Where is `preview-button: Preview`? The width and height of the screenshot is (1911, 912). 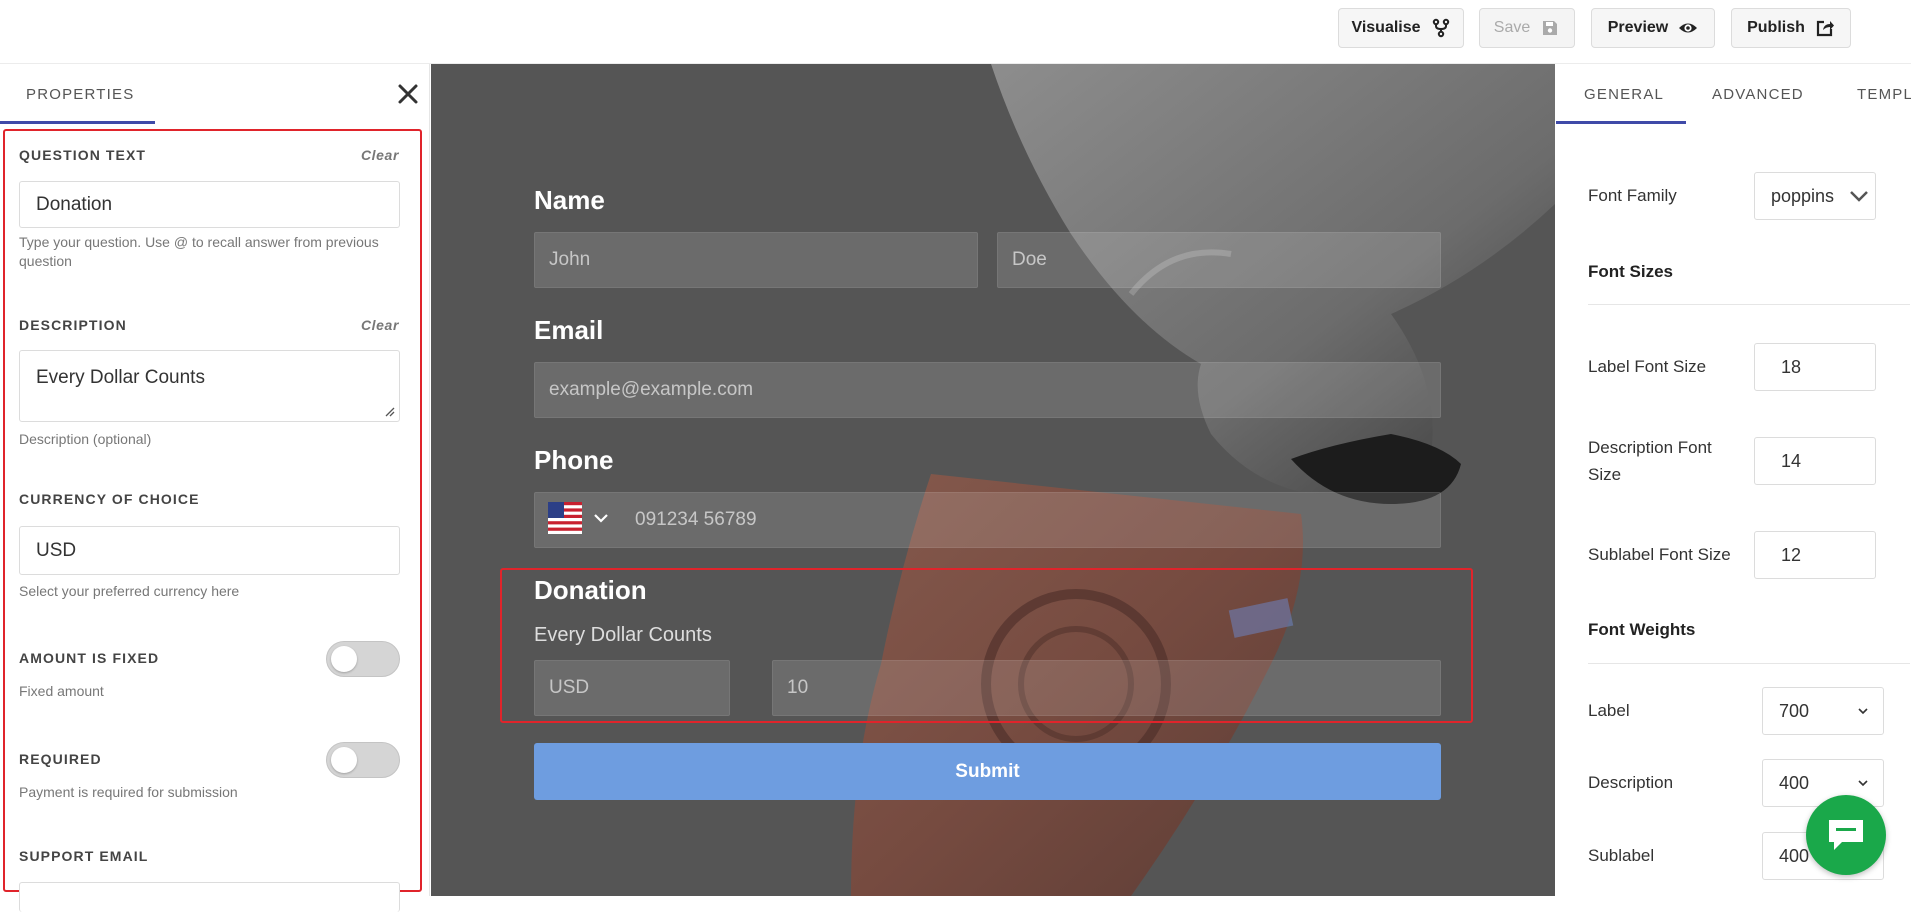 preview-button: Preview is located at coordinates (1653, 28).